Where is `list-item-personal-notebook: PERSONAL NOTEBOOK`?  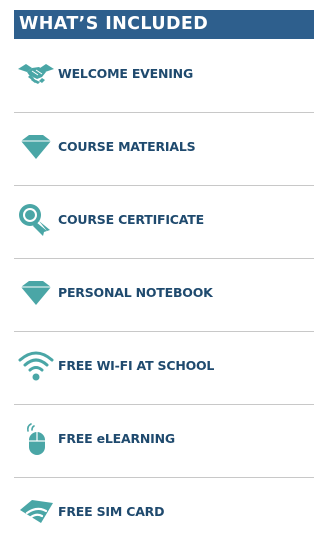
list-item-personal-notebook: PERSONAL NOTEBOOK is located at coordinates (164, 295).